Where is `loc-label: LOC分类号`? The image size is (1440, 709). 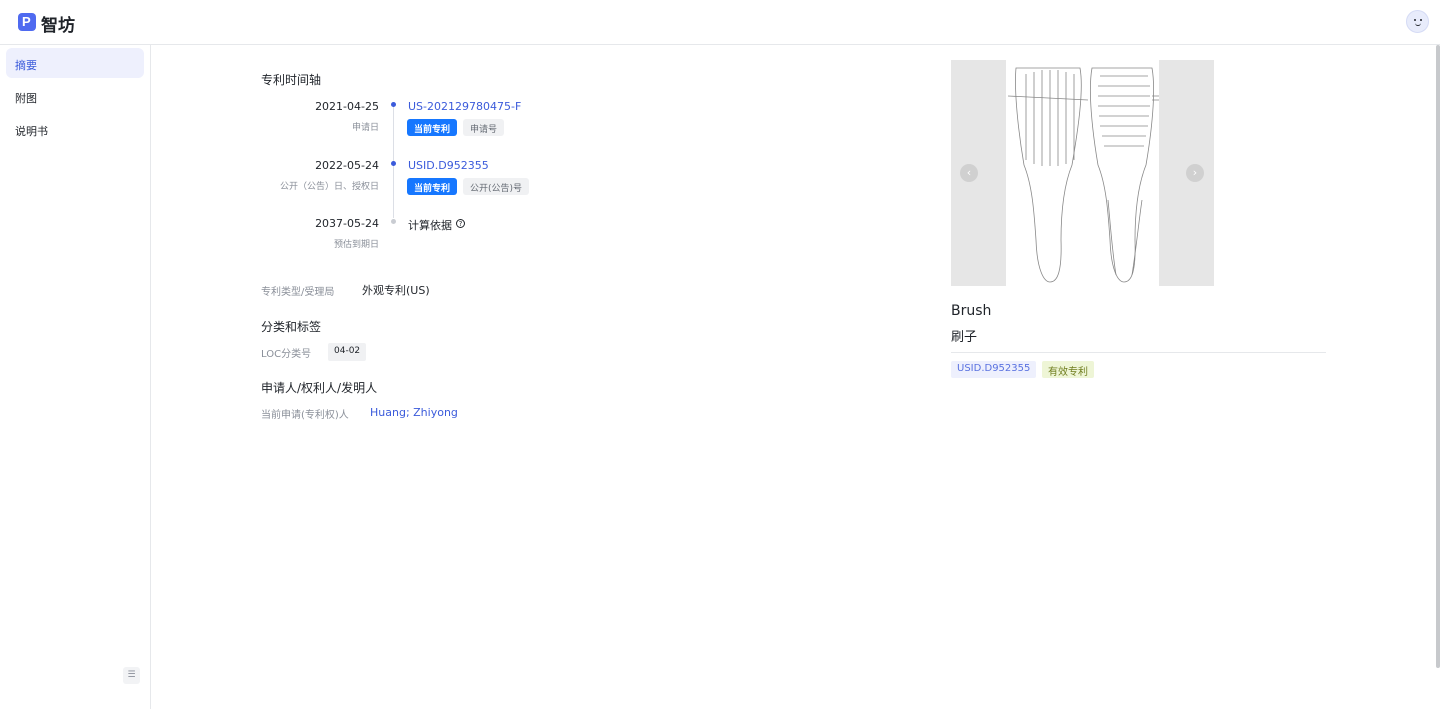 loc-label: LOC分类号 is located at coordinates (286, 354).